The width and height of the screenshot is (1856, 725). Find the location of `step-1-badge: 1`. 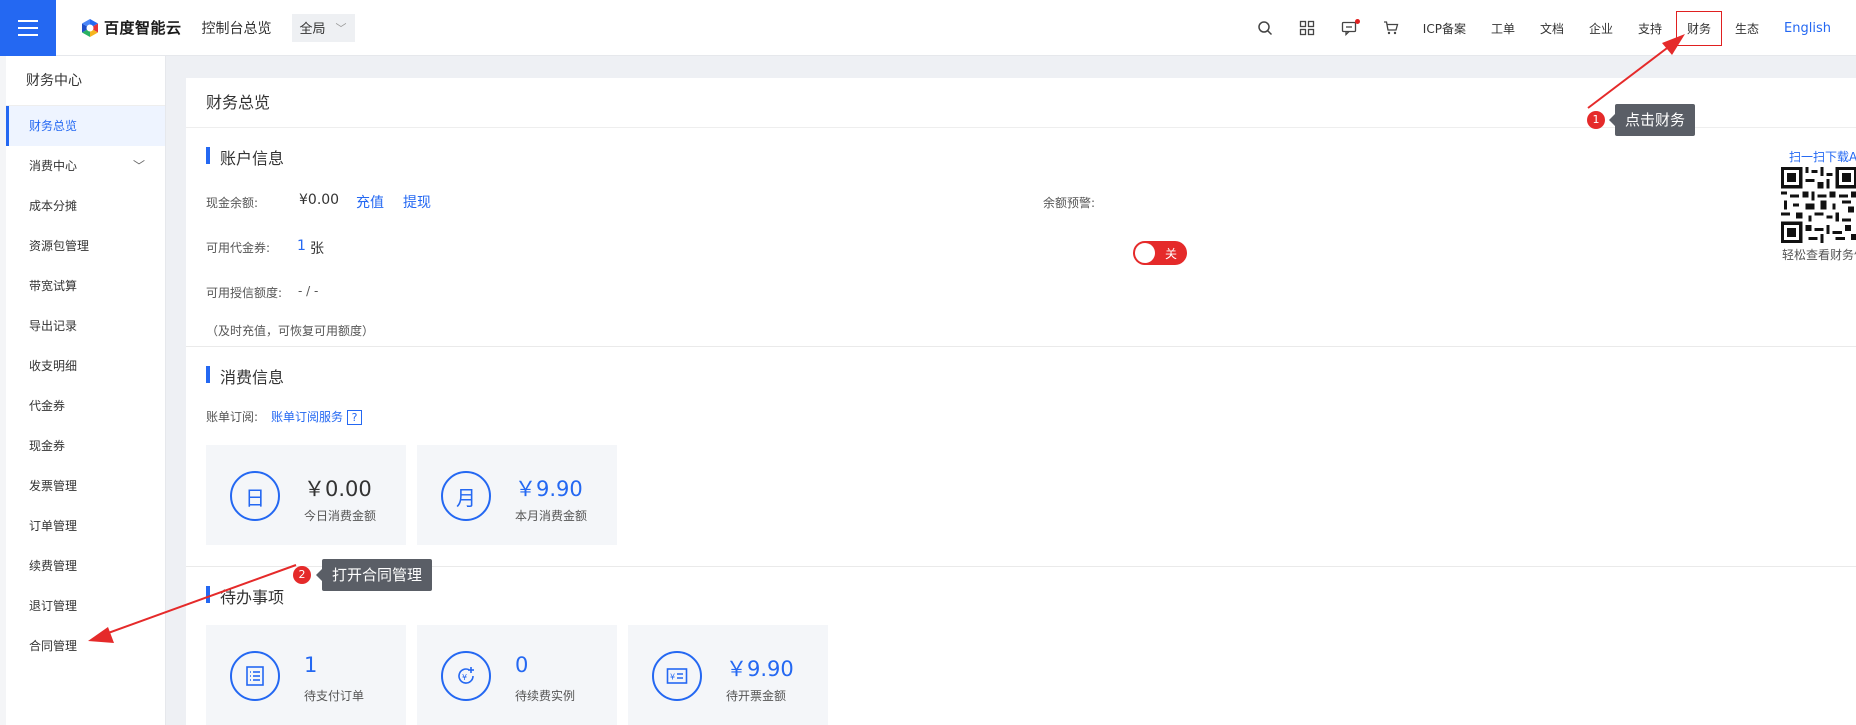

step-1-badge: 1 is located at coordinates (1596, 120).